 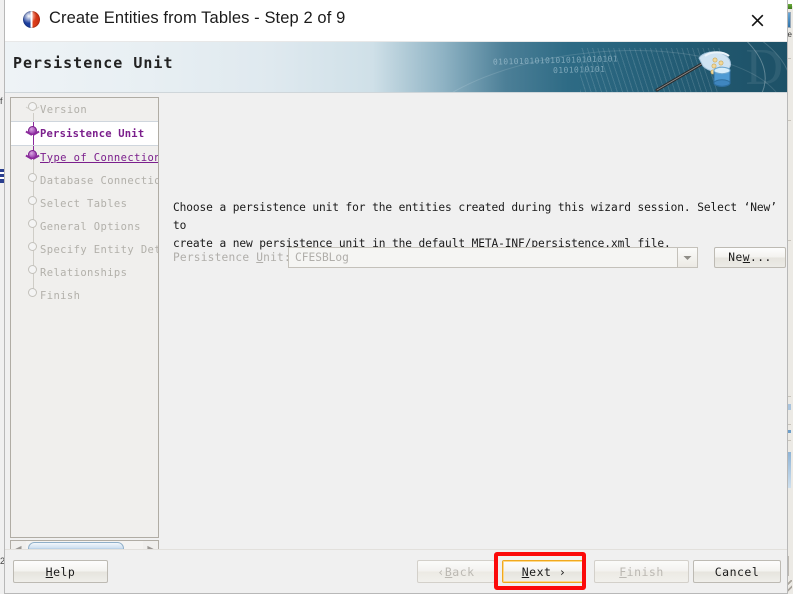 I want to click on next-mnemonic: N, so click(x=525, y=571).